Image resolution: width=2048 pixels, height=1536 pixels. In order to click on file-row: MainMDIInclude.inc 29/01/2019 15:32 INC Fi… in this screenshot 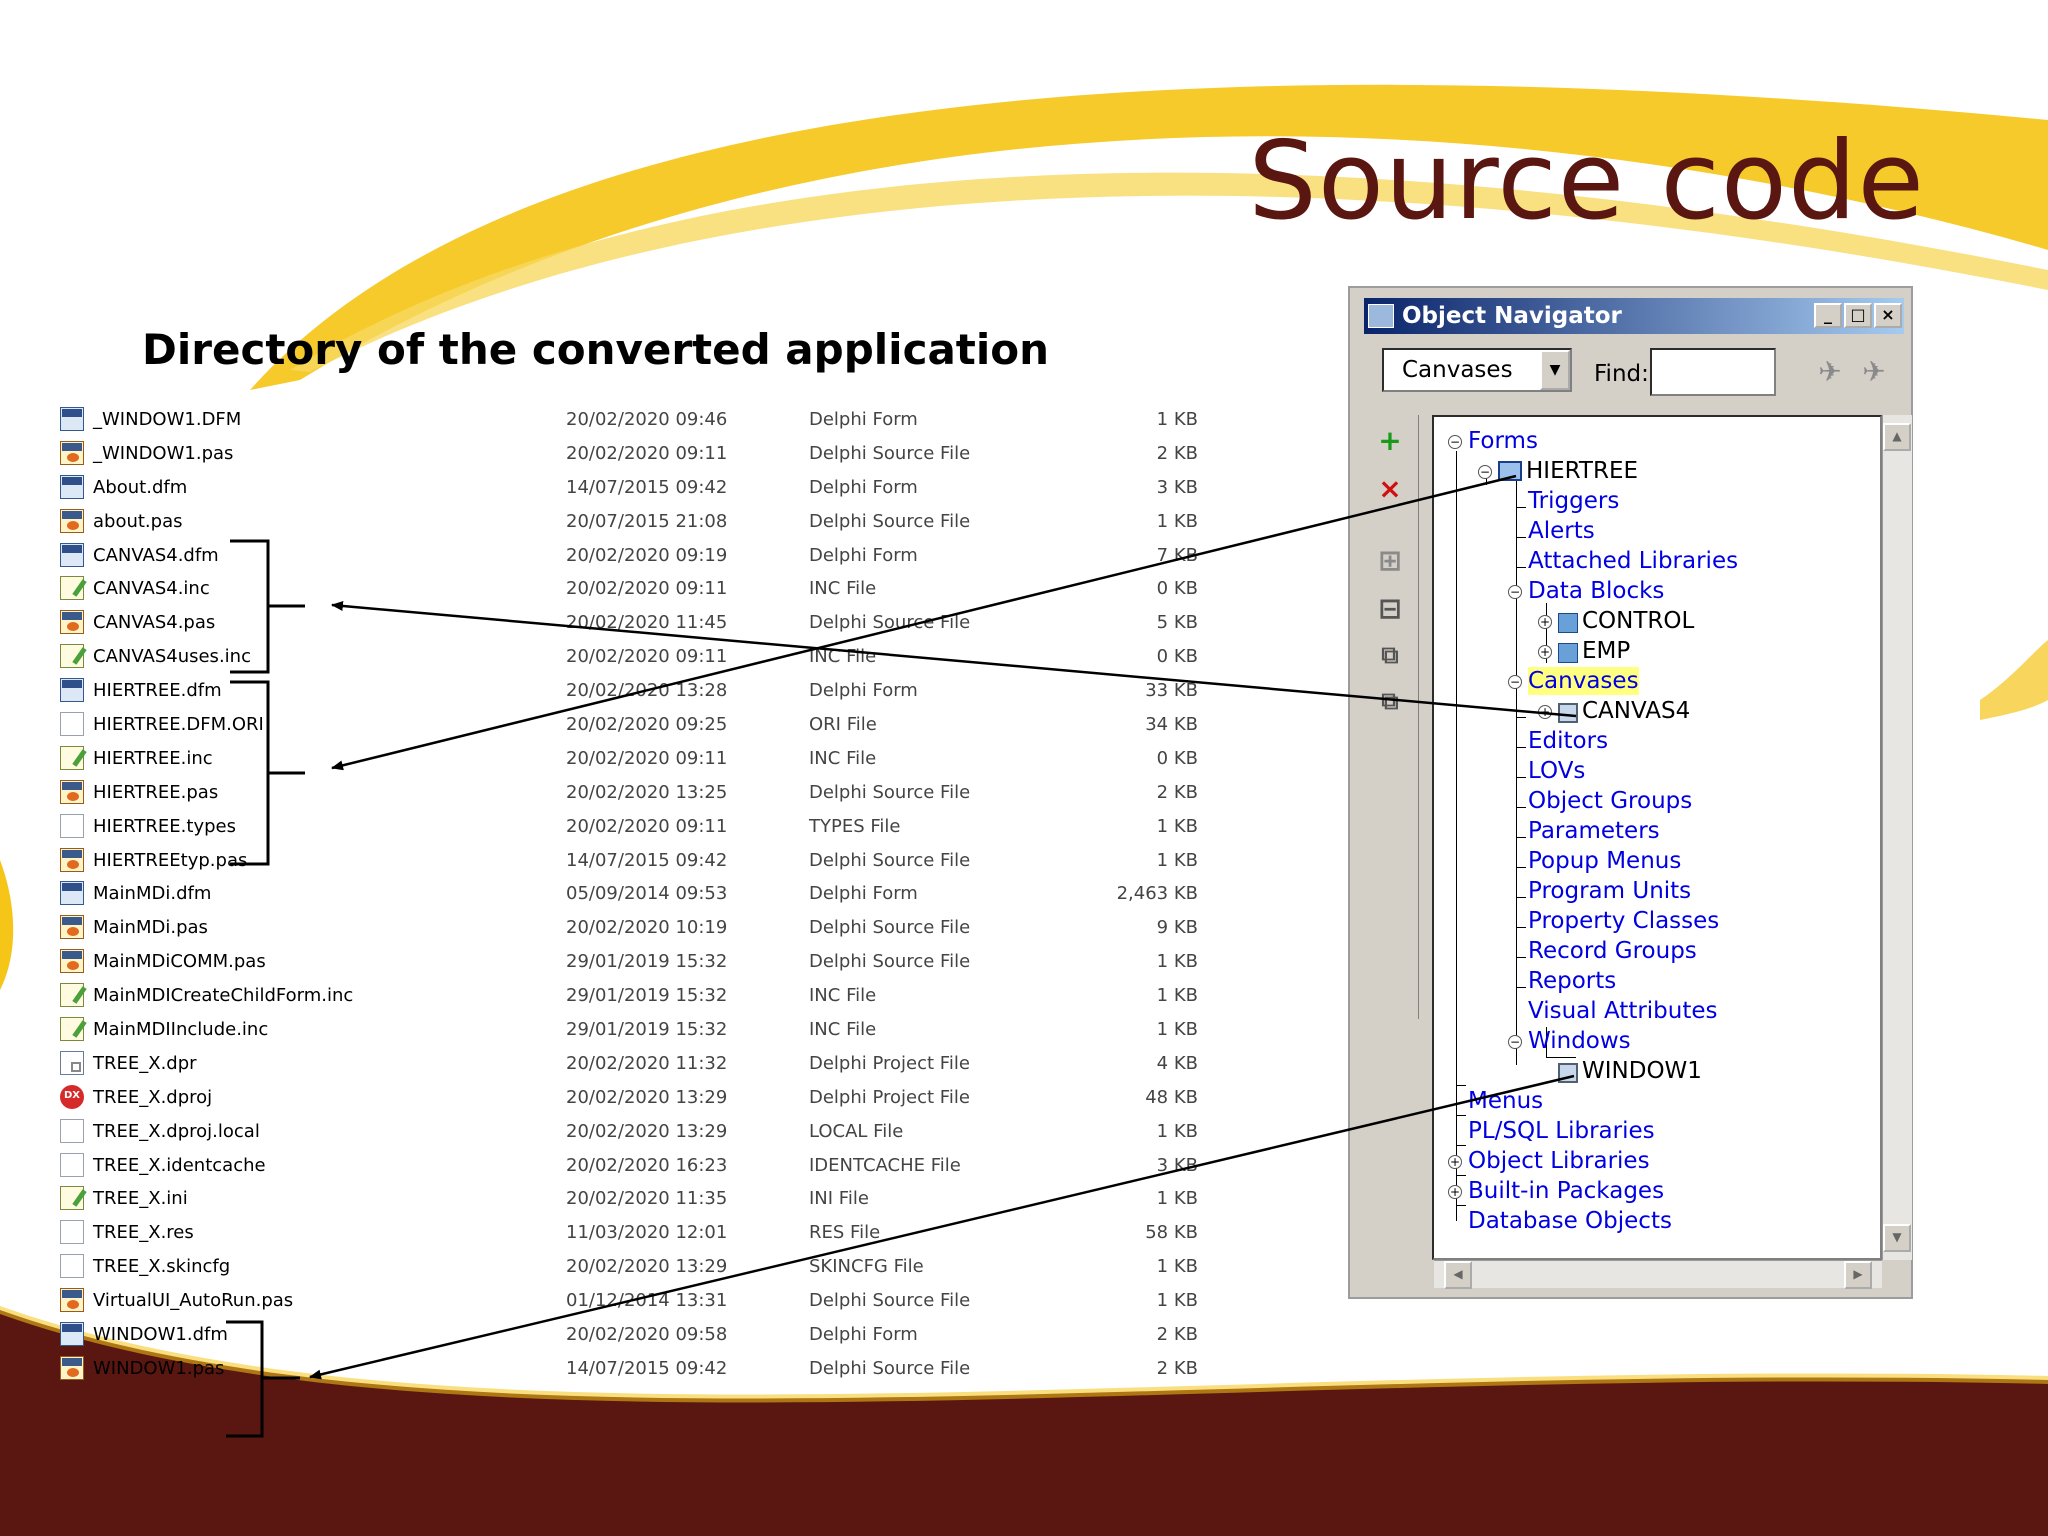, I will do `click(628, 1030)`.